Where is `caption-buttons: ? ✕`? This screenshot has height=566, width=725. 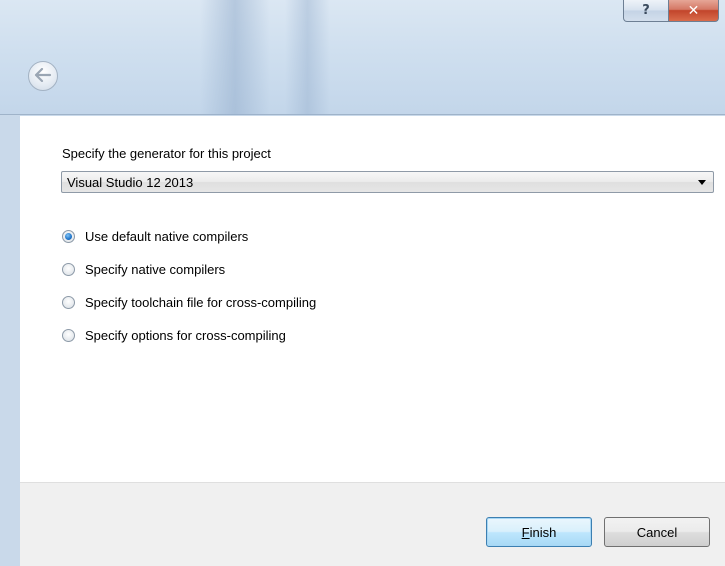 caption-buttons: ? ✕ is located at coordinates (671, 11).